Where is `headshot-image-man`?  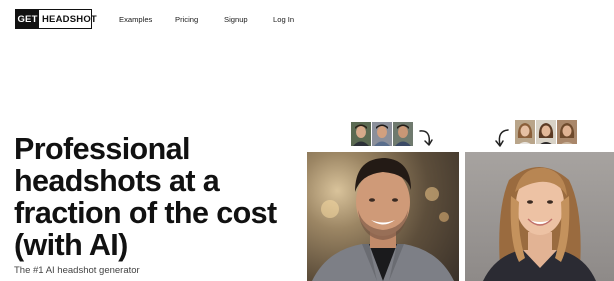 headshot-image-man is located at coordinates (383, 216).